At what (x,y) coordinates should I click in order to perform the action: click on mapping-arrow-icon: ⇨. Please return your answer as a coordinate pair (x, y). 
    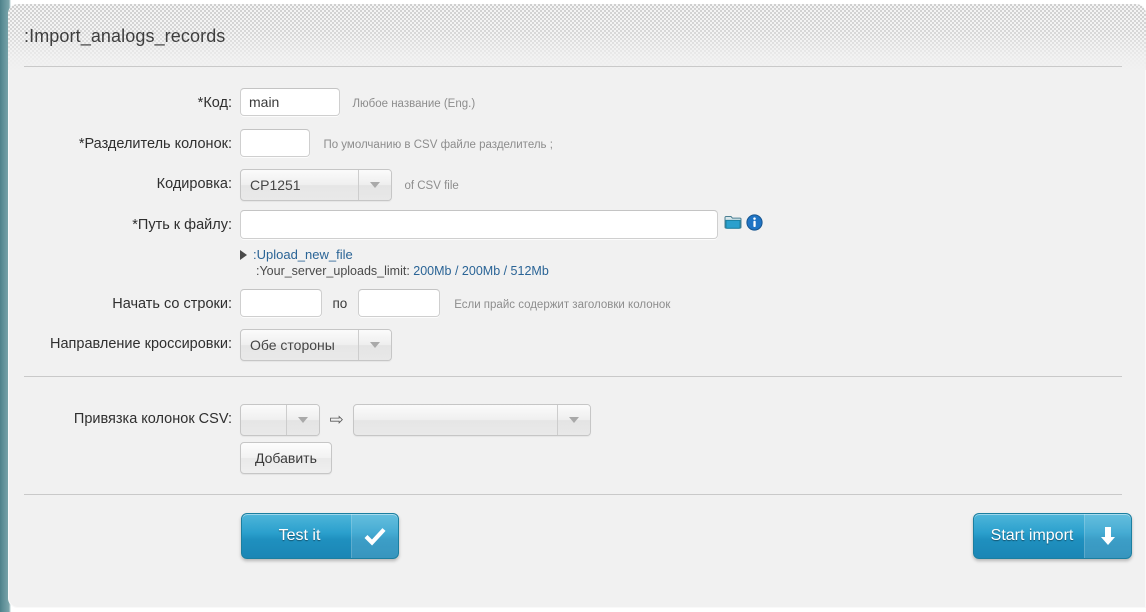
    Looking at the image, I should click on (336, 419).